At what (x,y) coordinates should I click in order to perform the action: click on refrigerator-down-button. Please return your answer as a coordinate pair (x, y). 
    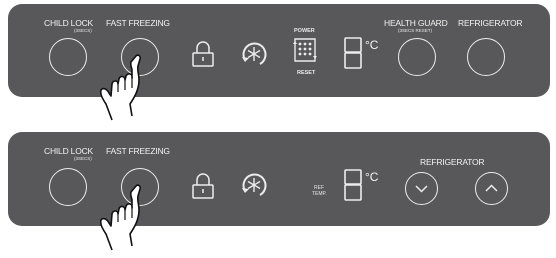
    Looking at the image, I should click on (421, 188).